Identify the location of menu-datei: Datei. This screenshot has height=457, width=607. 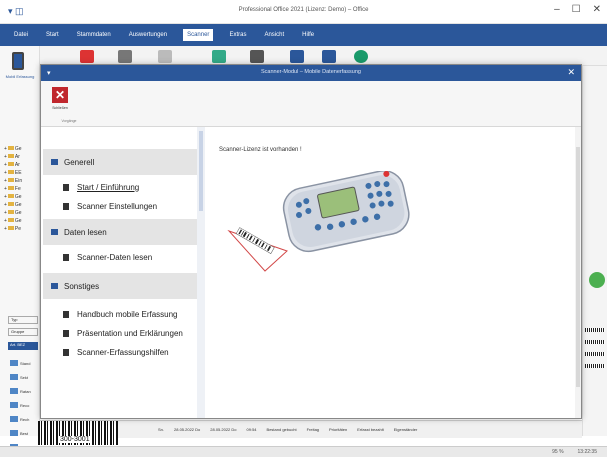
(21, 35).